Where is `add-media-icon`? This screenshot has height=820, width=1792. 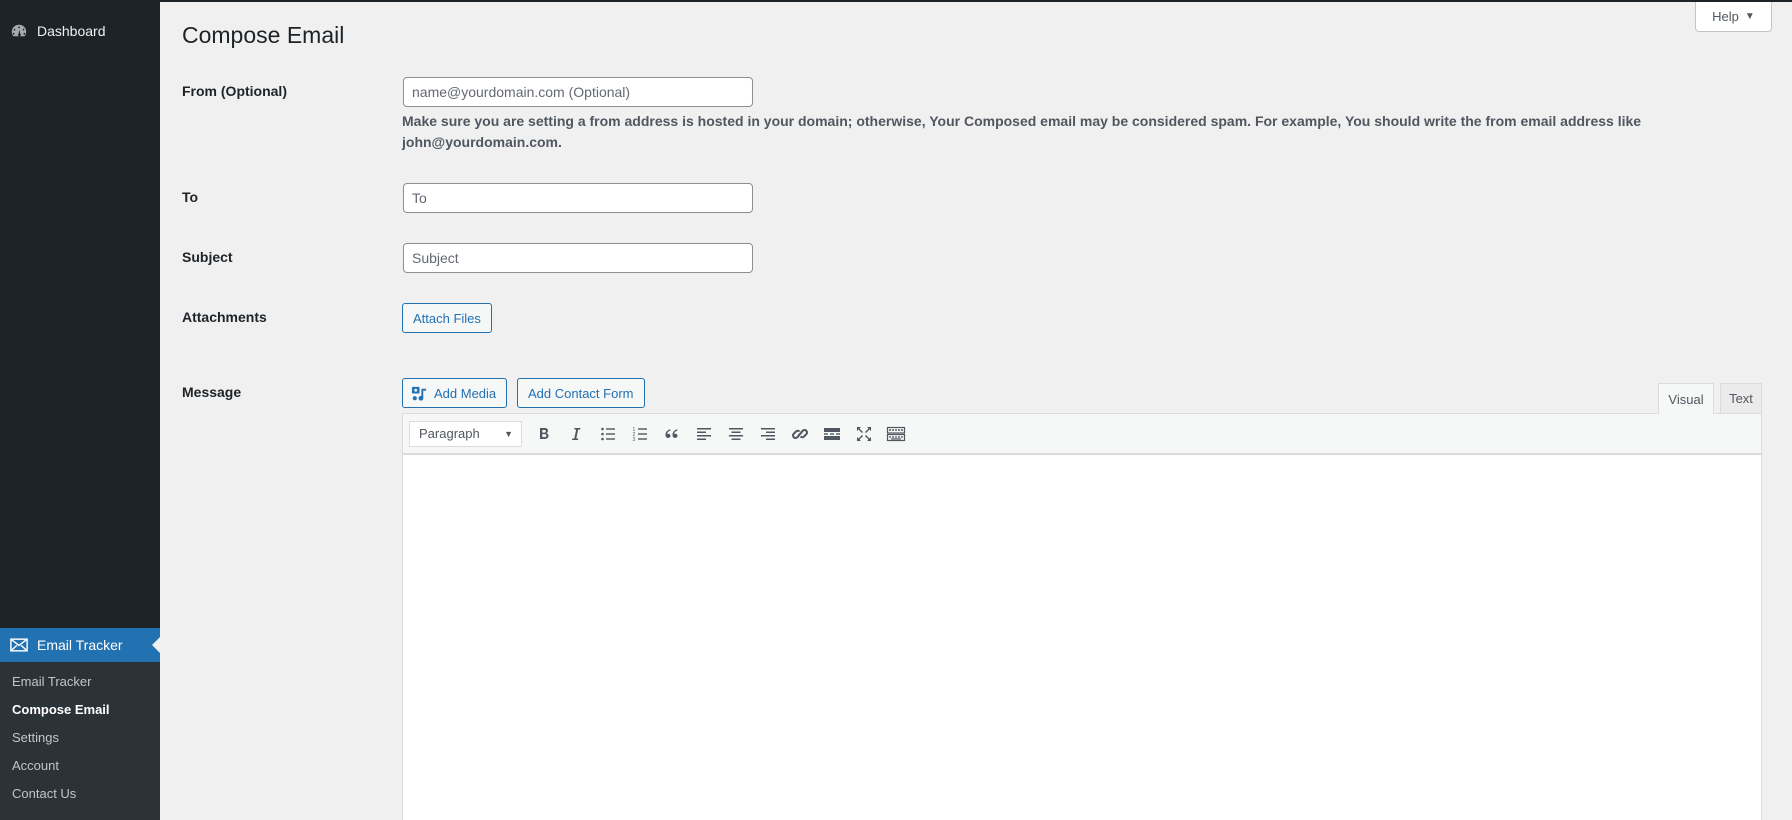
add-media-icon is located at coordinates (419, 393).